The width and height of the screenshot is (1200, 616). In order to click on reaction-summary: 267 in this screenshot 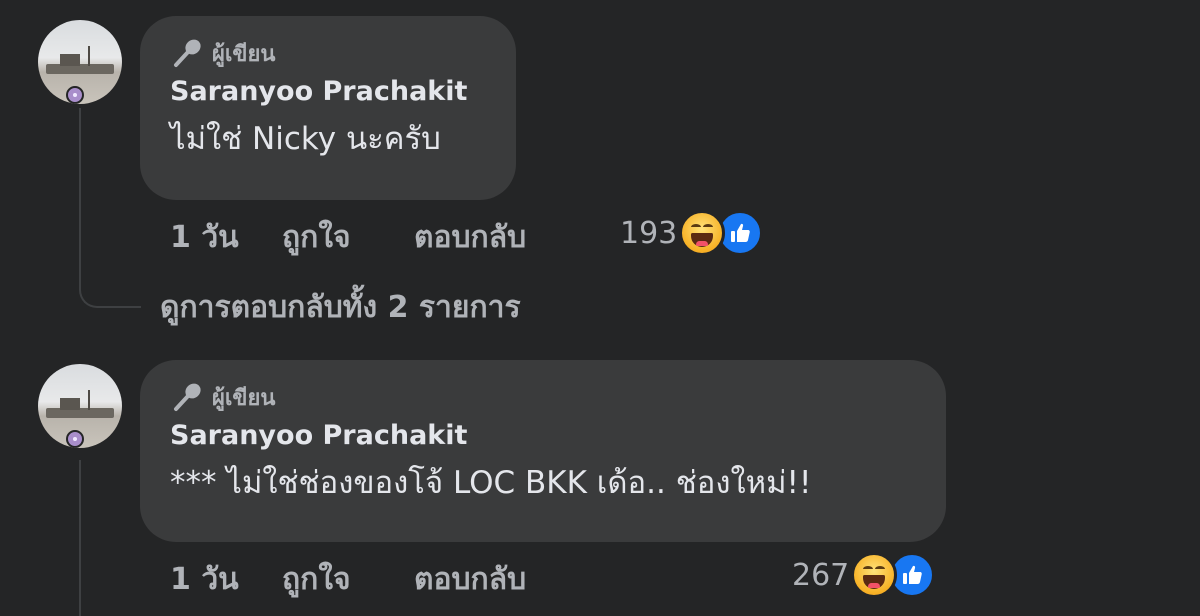, I will do `click(864, 575)`.